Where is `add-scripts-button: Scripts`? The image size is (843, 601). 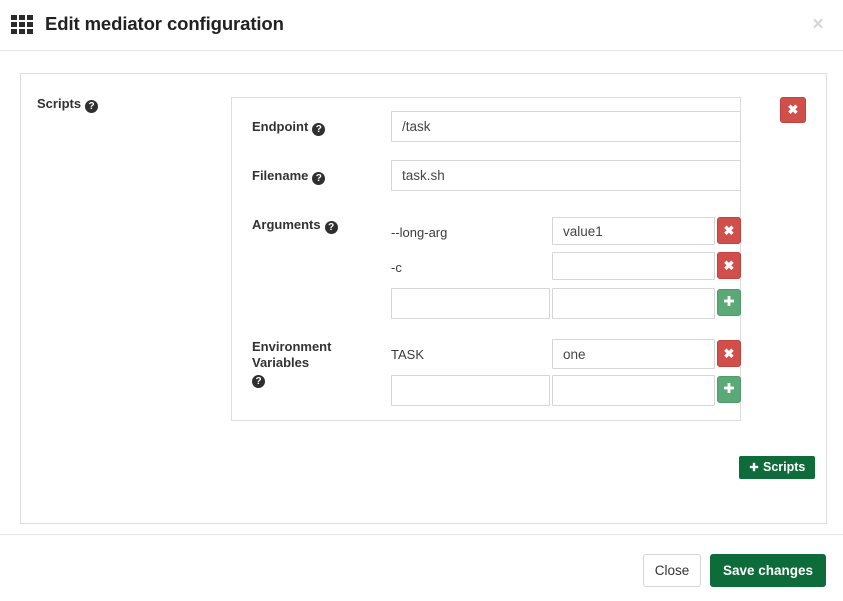 add-scripts-button: Scripts is located at coordinates (777, 467).